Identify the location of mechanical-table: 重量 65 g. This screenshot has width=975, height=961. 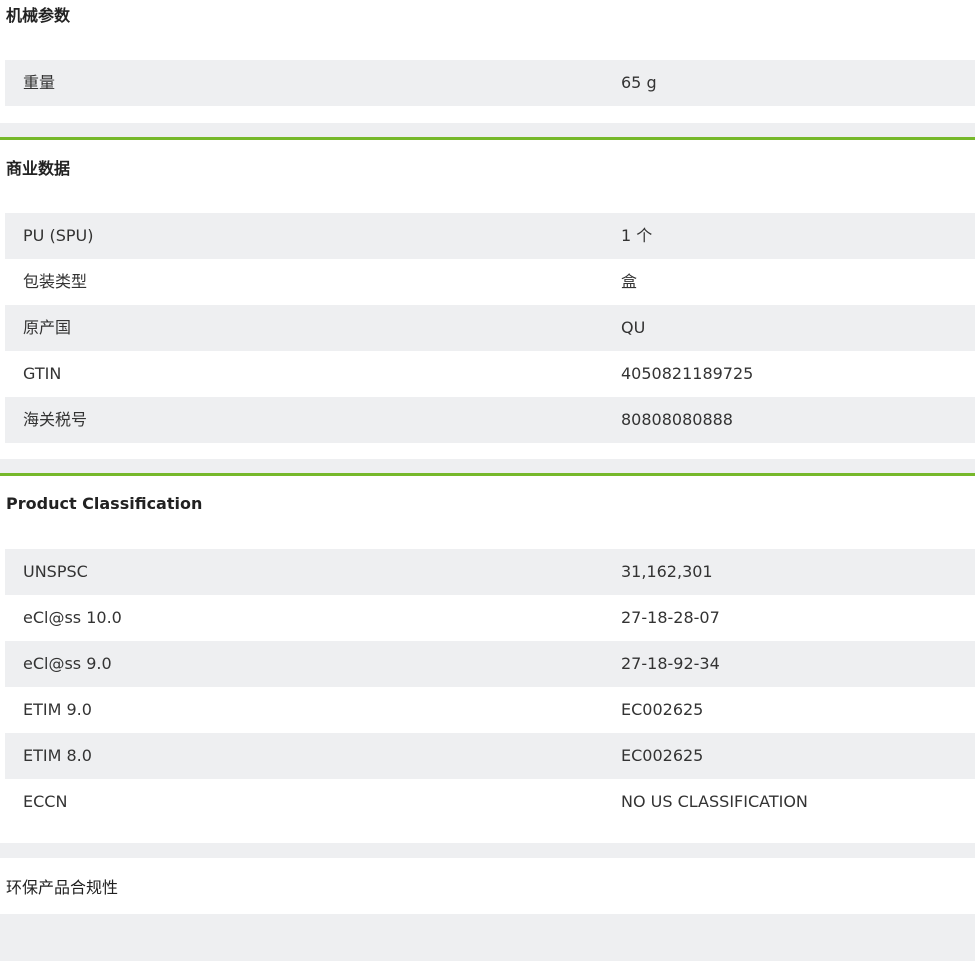
(490, 83).